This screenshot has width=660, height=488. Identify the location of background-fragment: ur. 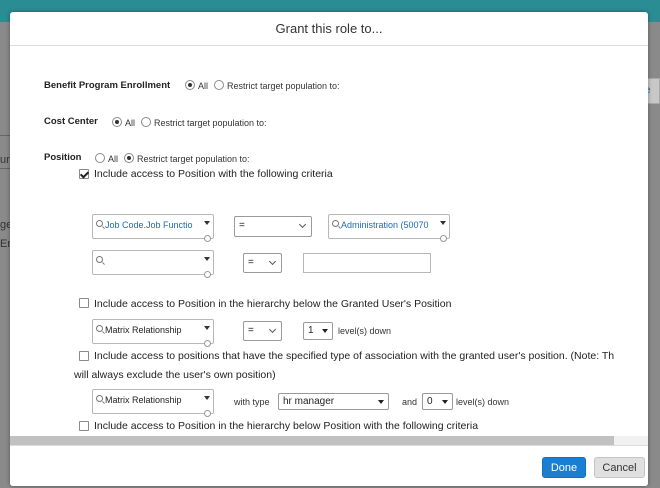
(5, 160).